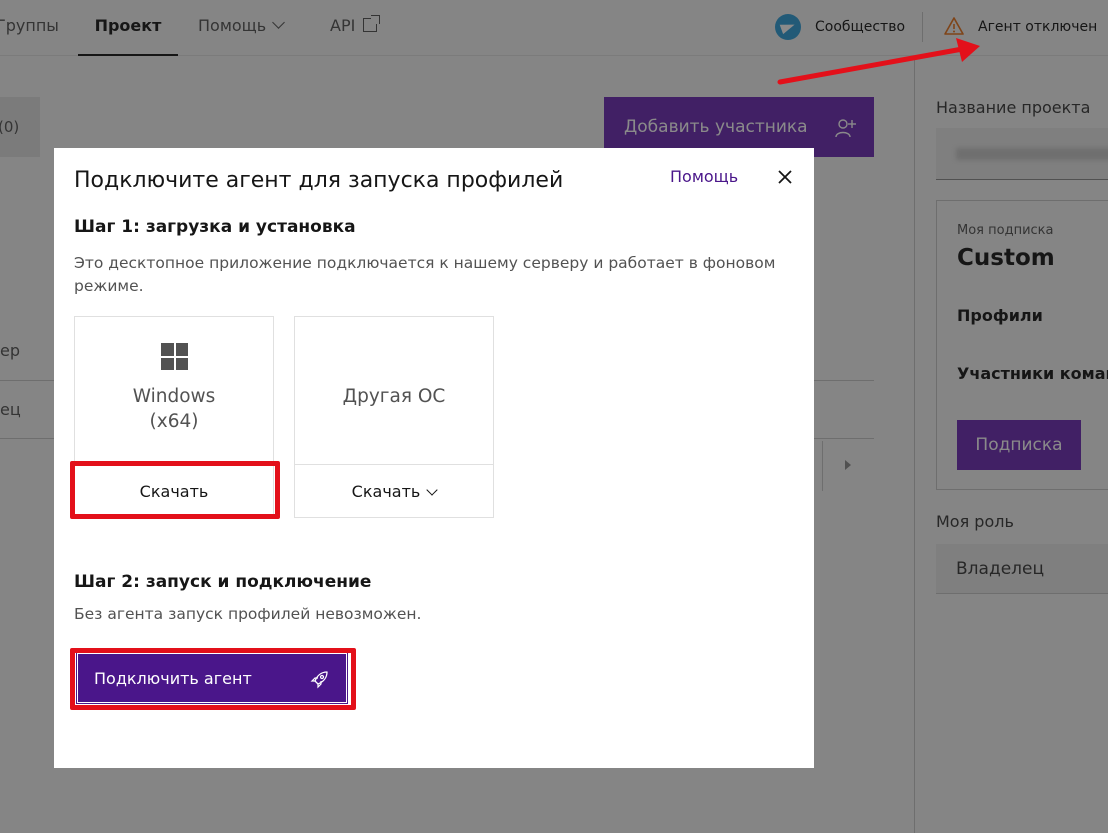 The height and width of the screenshot is (833, 1108). Describe the element at coordinates (223, 582) in the screenshot. I see `step2-title: Шаг 2: запуск и подключение` at that location.